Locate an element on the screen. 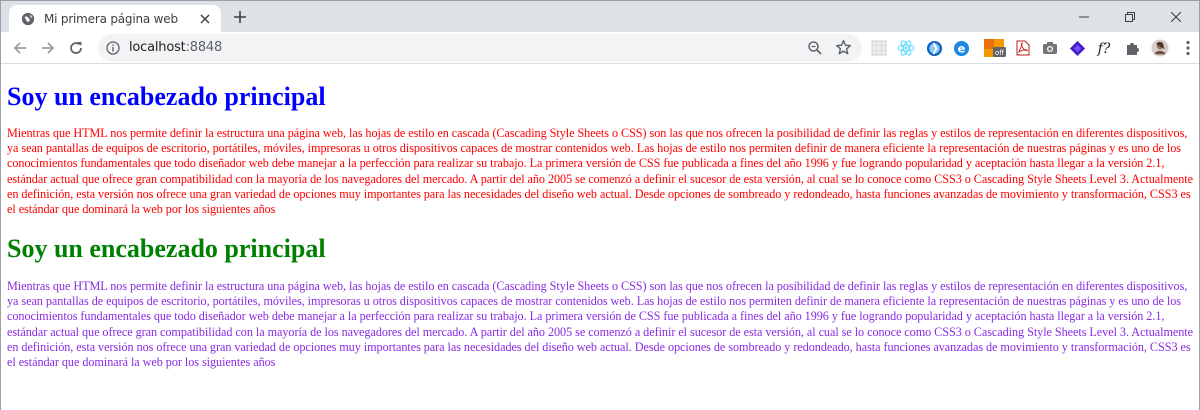 This screenshot has width=1200, height=410. puzzle-icon is located at coordinates (1133, 48).